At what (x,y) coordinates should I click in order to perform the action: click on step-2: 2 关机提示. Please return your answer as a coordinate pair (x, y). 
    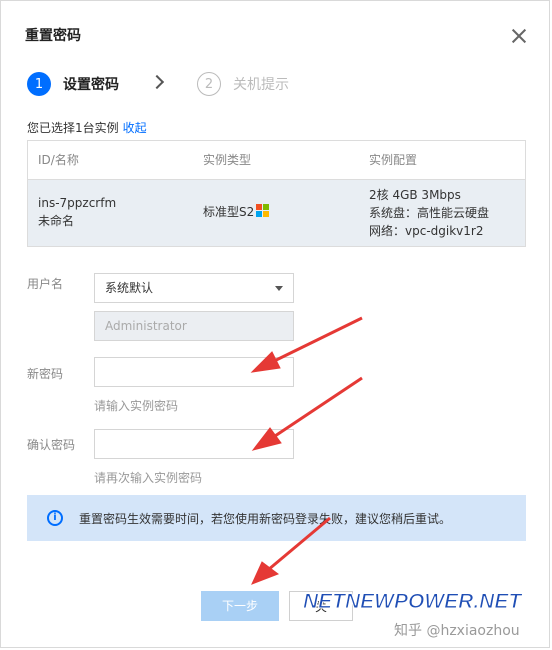
    Looking at the image, I should click on (243, 84).